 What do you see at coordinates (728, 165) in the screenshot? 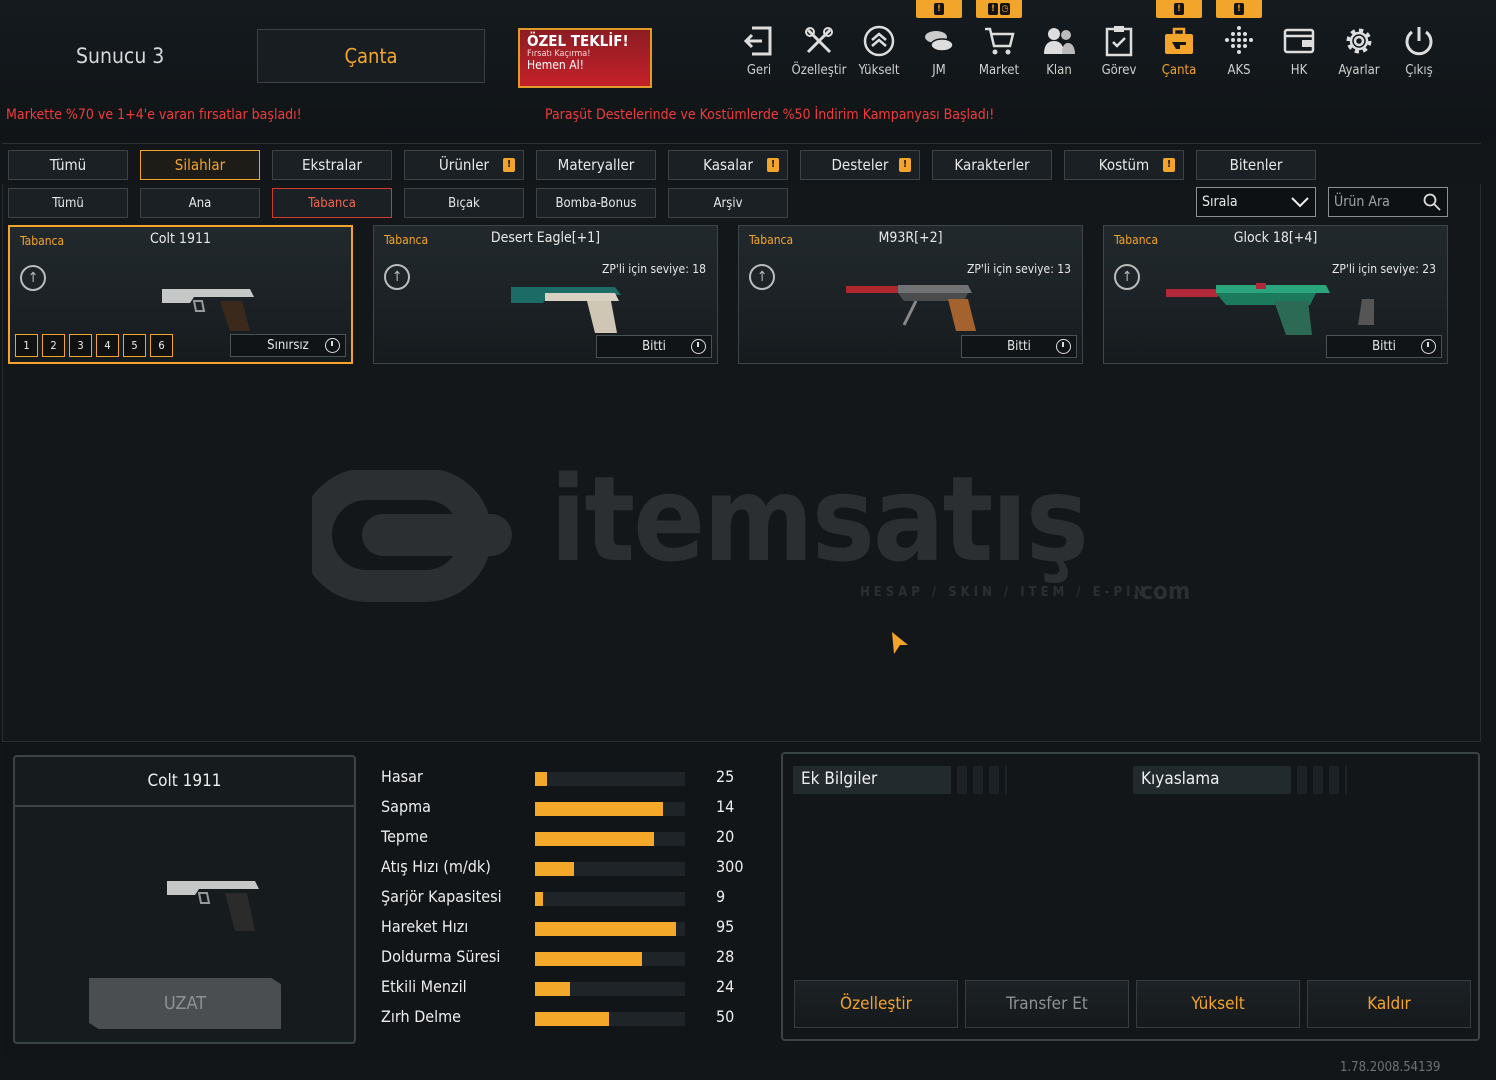
I see `tab-cases: Kasalar!` at bounding box center [728, 165].